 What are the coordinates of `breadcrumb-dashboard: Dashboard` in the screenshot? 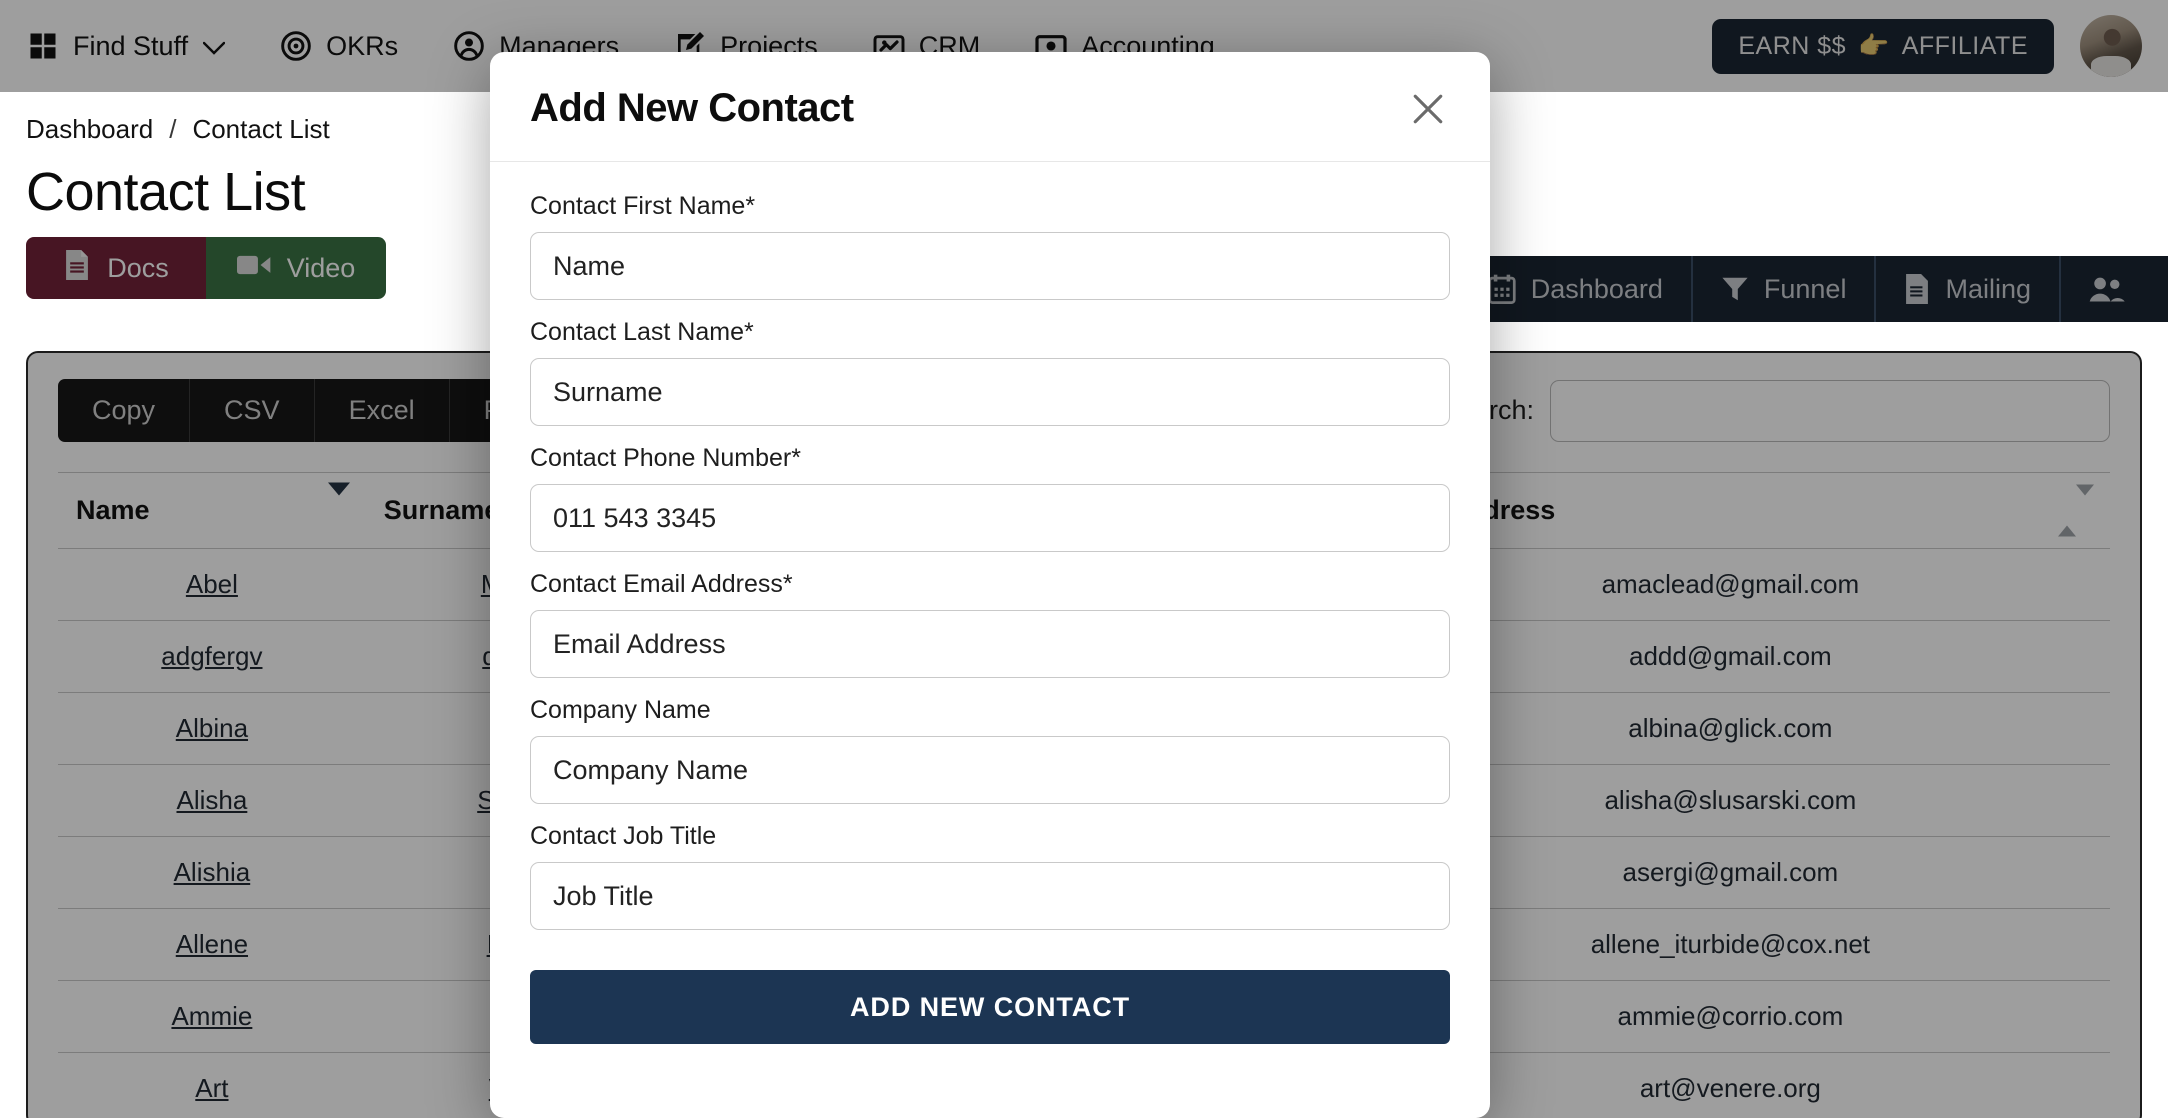 It's located at (89, 129).